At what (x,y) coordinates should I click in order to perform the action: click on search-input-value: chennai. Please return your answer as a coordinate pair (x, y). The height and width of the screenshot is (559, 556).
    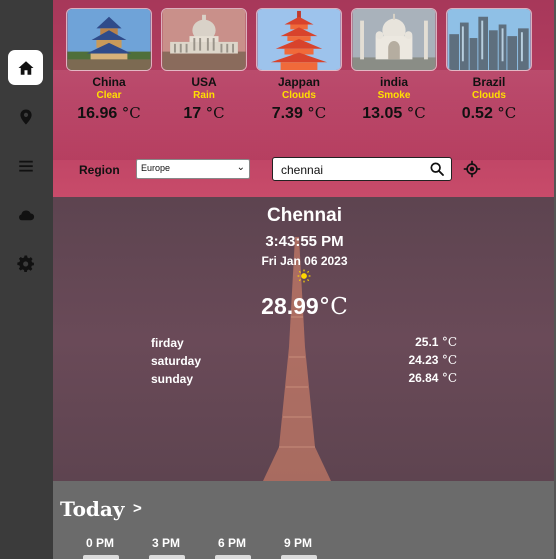
    Looking at the image, I should click on (302, 170).